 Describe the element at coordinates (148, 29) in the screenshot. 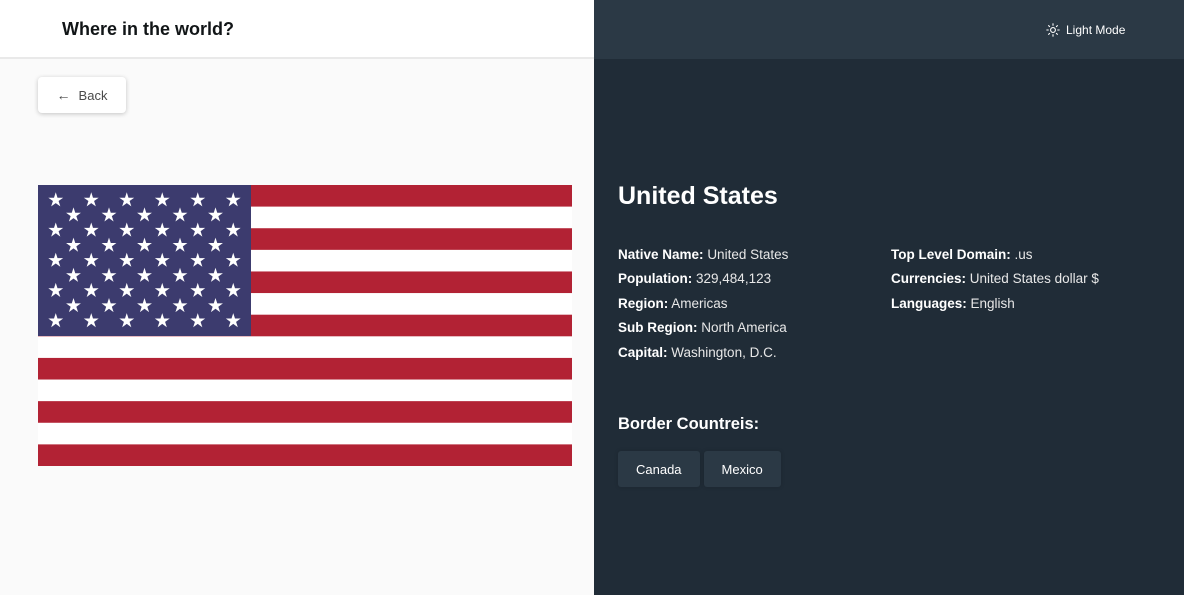

I see `app-title: Where in the world?` at that location.